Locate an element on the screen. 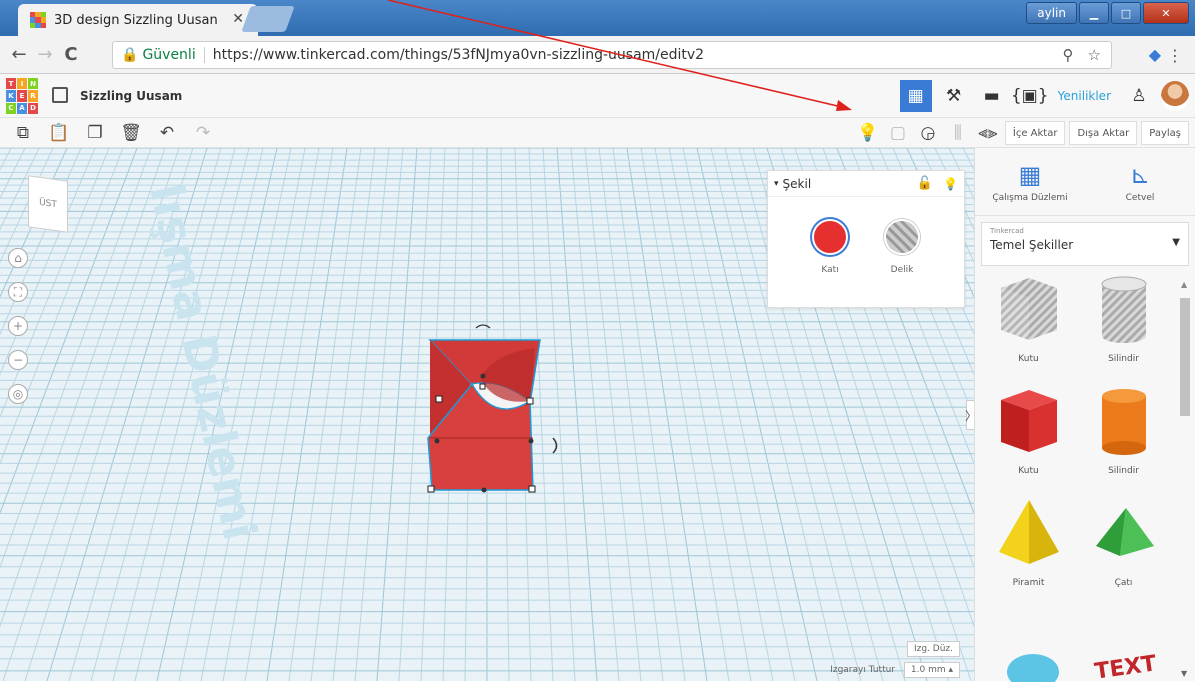 The width and height of the screenshot is (1195, 682). fit-view-icon: ⛶ is located at coordinates (18, 292).